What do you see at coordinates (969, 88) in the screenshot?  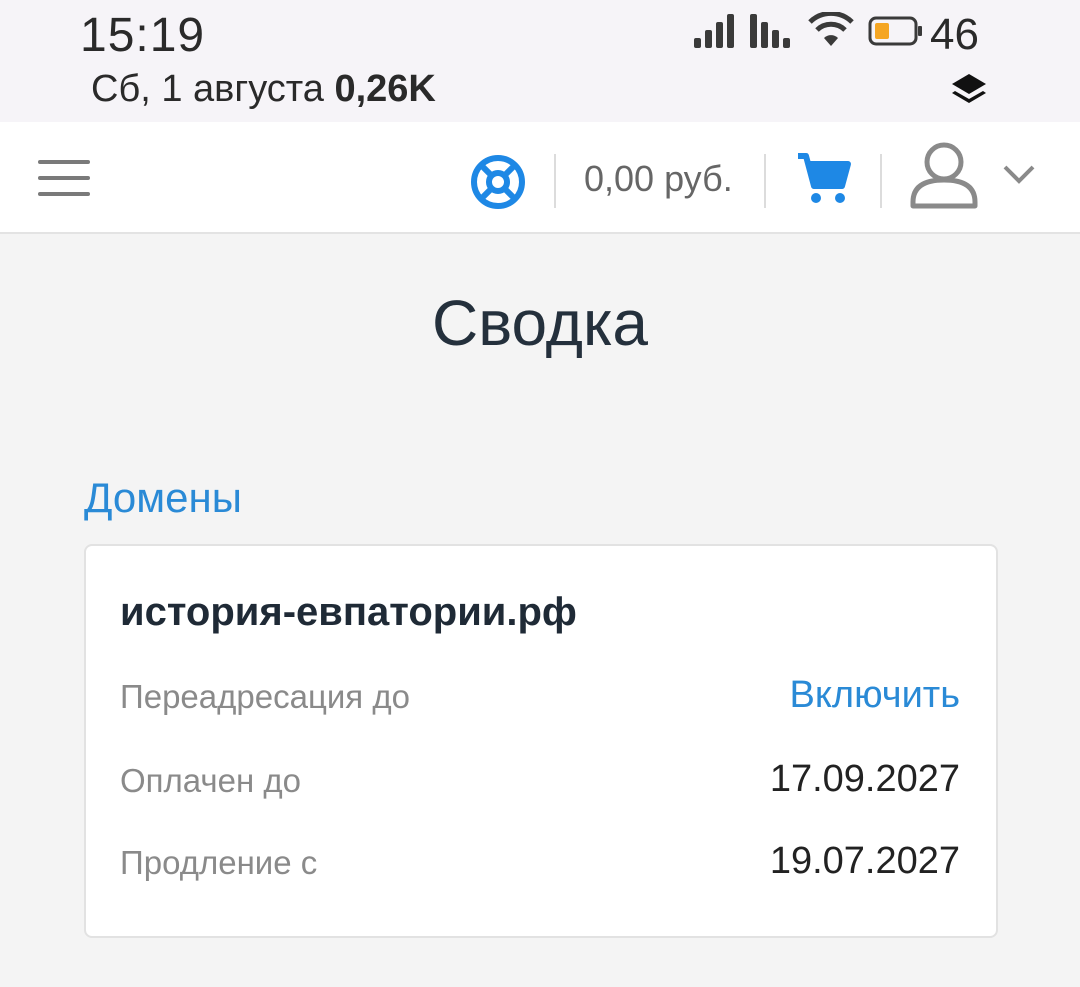 I see `layers-icon` at bounding box center [969, 88].